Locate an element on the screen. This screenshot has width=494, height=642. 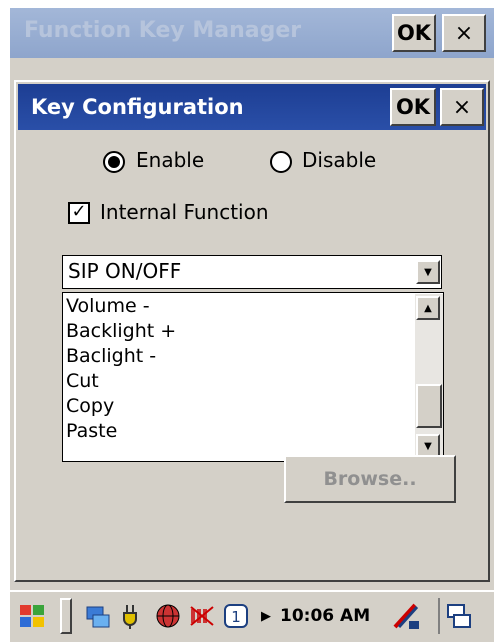
list-item: Cut is located at coordinates (82, 381).